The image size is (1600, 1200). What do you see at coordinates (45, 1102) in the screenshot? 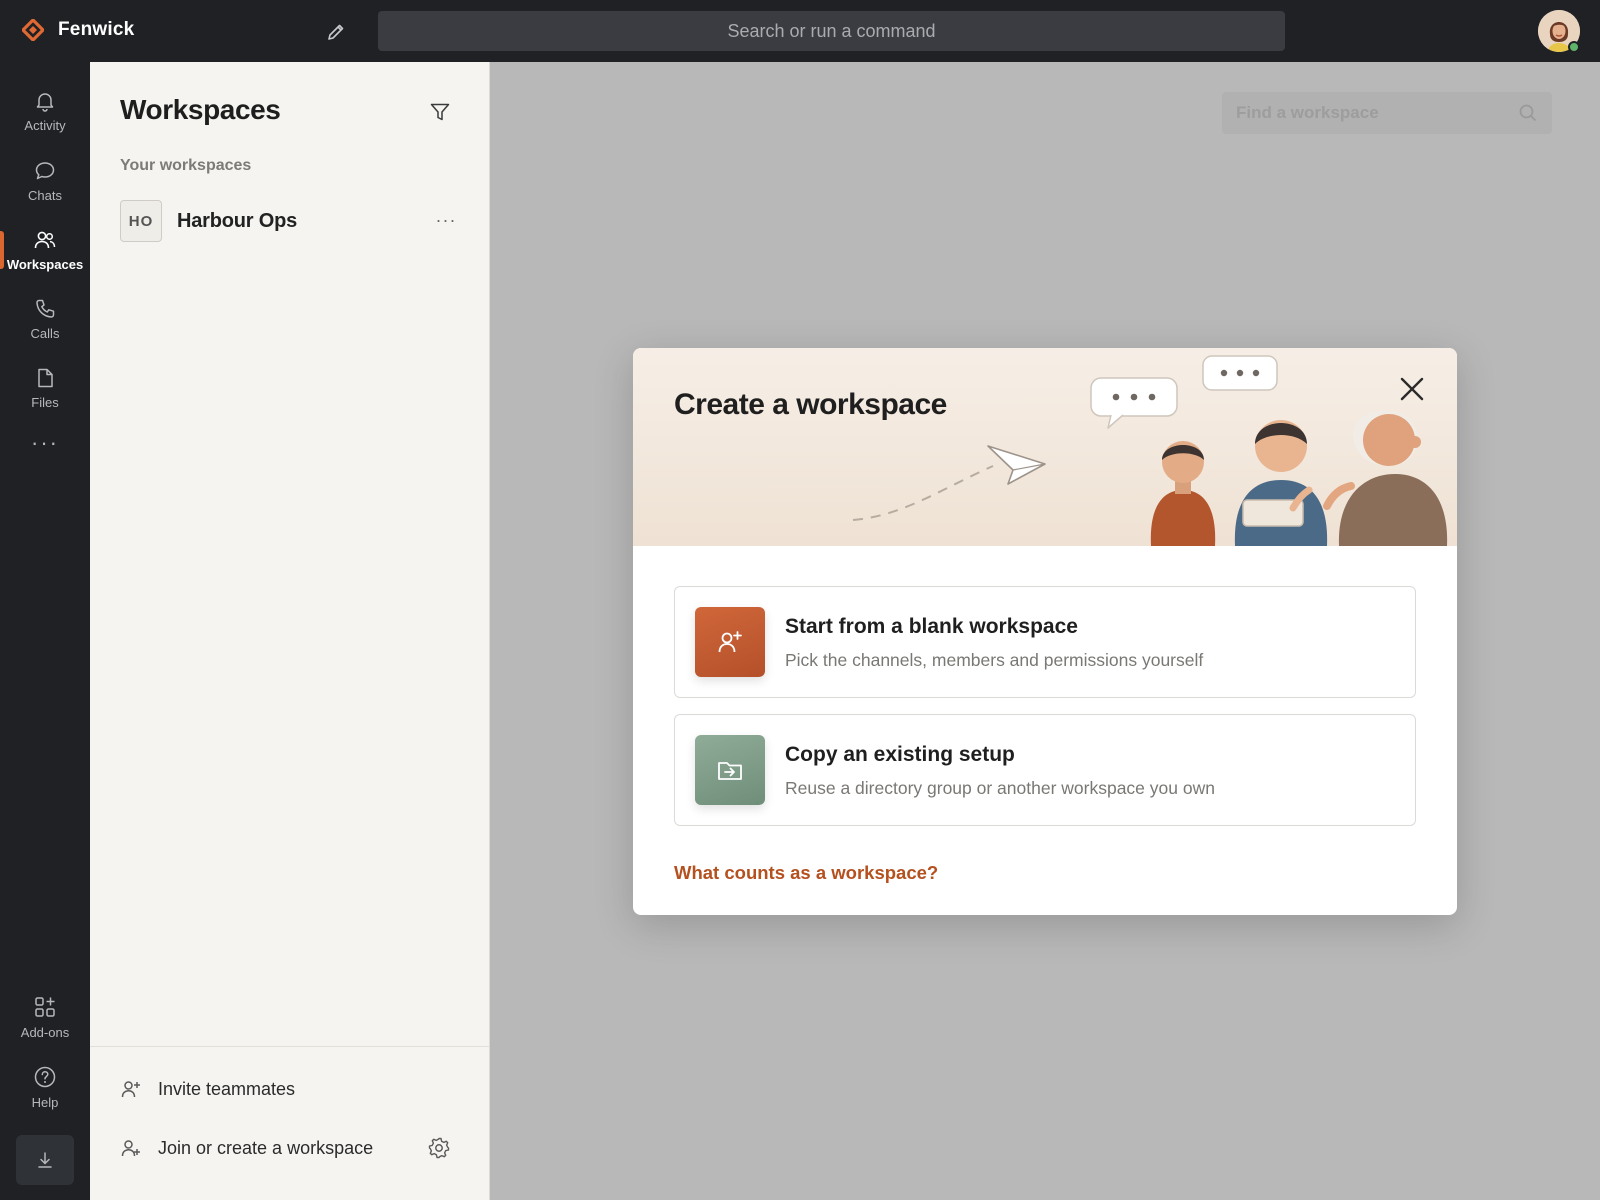
I see `rail-item-label: Help` at bounding box center [45, 1102].